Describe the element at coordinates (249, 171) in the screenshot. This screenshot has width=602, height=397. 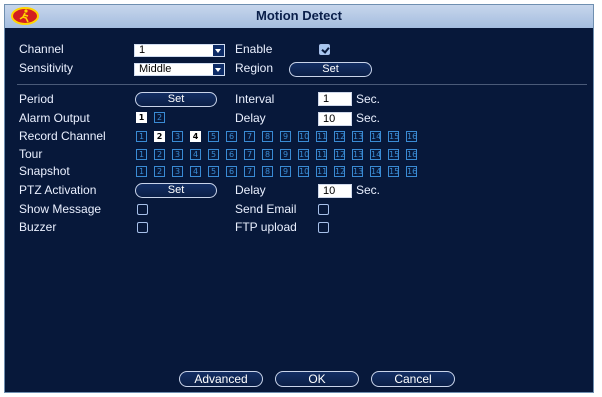
I see `snapshot-channel-7: 7` at that location.